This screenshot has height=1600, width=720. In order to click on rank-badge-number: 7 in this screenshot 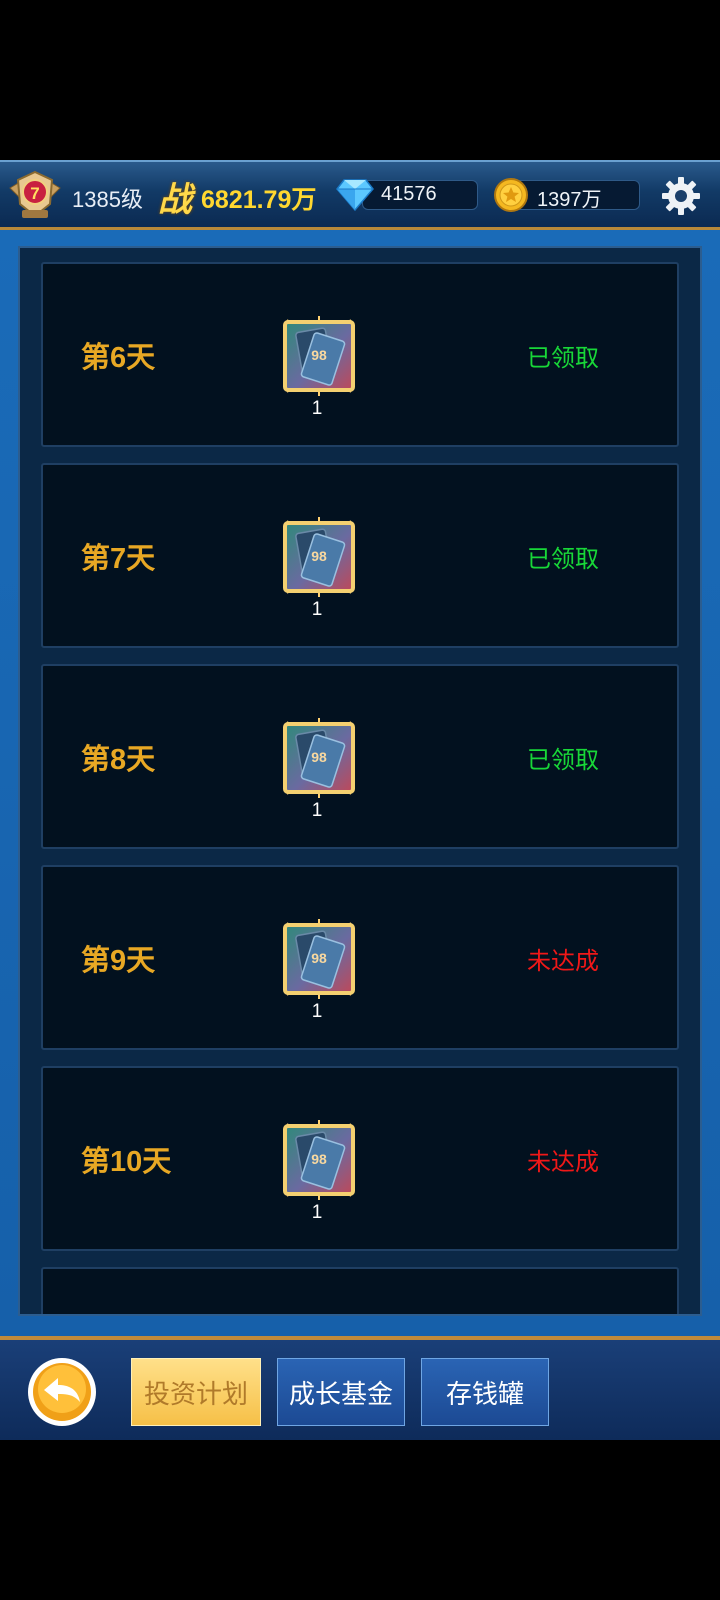, I will do `click(34, 193)`.